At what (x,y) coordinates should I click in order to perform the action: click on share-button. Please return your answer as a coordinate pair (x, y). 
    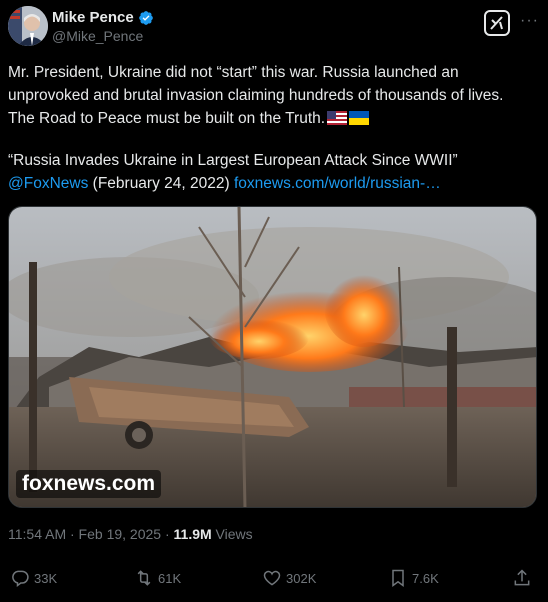
    Looking at the image, I should click on (522, 578).